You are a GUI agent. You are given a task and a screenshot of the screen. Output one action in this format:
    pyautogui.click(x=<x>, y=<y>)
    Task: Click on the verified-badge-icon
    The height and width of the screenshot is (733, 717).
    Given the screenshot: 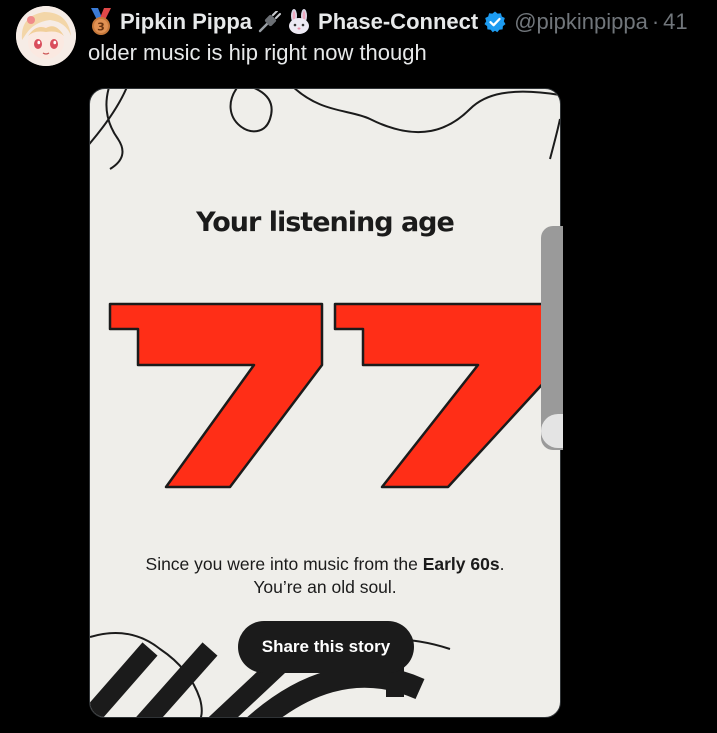 What is the action you would take?
    pyautogui.click(x=495, y=22)
    